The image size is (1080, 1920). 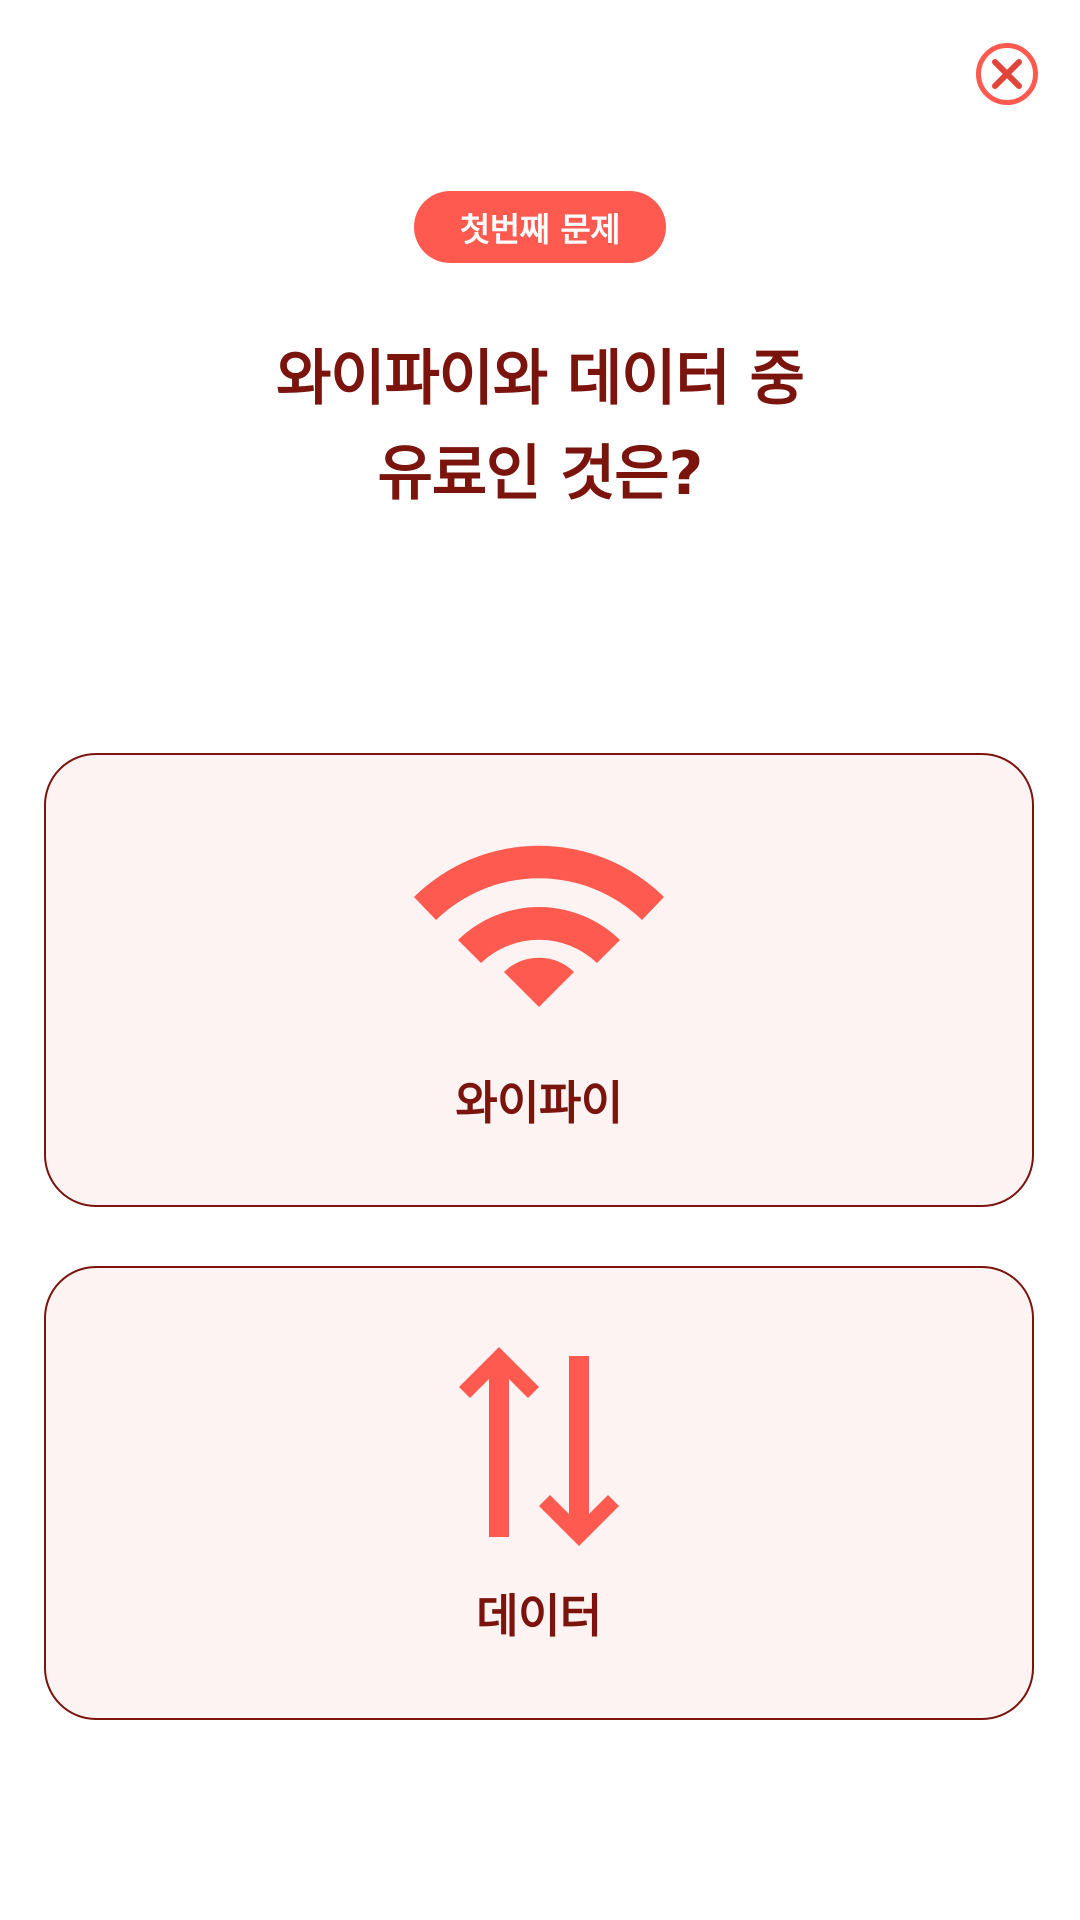 I want to click on question-title: 와이파이와 데이터 중 유료인 것은?, so click(x=540, y=427).